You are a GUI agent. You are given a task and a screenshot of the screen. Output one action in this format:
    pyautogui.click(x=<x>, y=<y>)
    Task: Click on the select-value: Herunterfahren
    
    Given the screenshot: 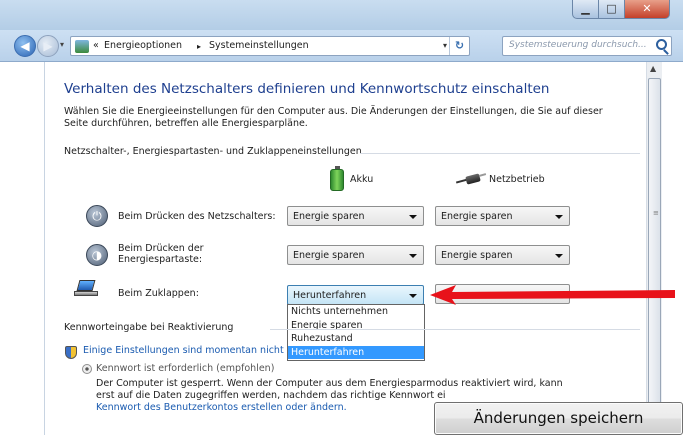 What is the action you would take?
    pyautogui.click(x=330, y=295)
    